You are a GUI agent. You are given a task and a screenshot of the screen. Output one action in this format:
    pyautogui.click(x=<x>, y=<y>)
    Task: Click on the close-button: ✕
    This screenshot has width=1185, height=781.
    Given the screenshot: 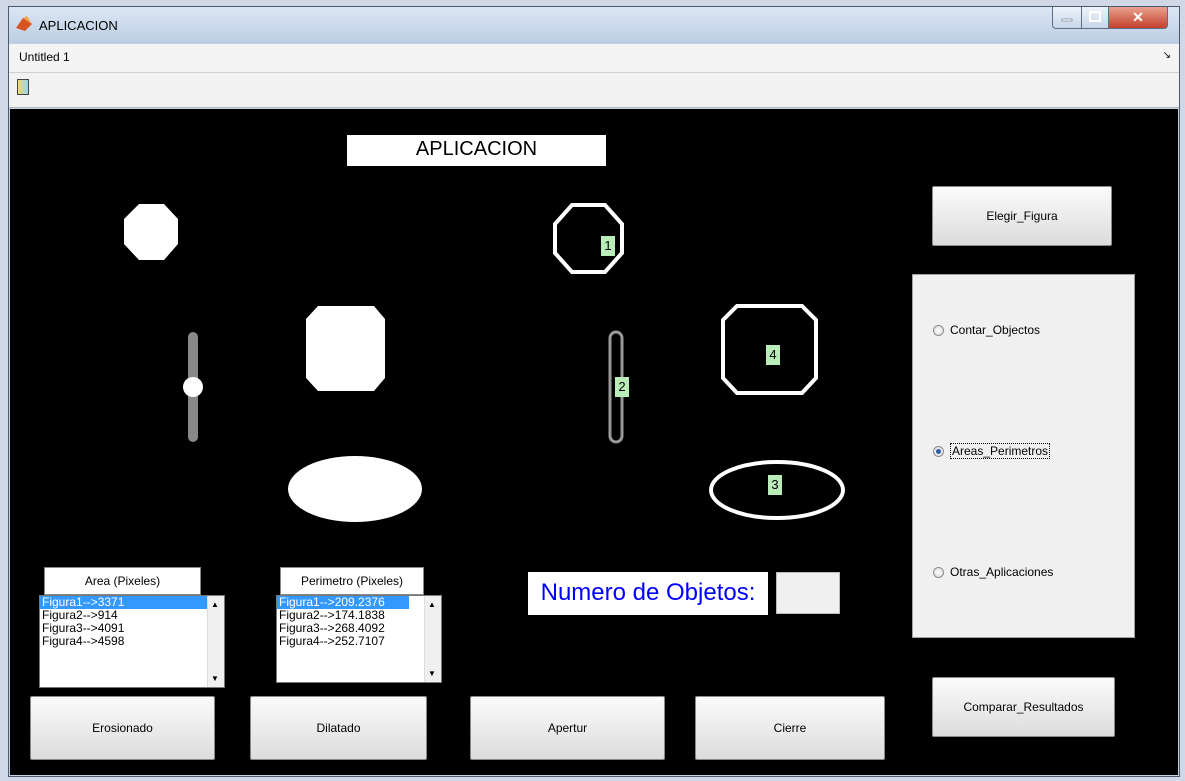 What is the action you would take?
    pyautogui.click(x=1138, y=18)
    